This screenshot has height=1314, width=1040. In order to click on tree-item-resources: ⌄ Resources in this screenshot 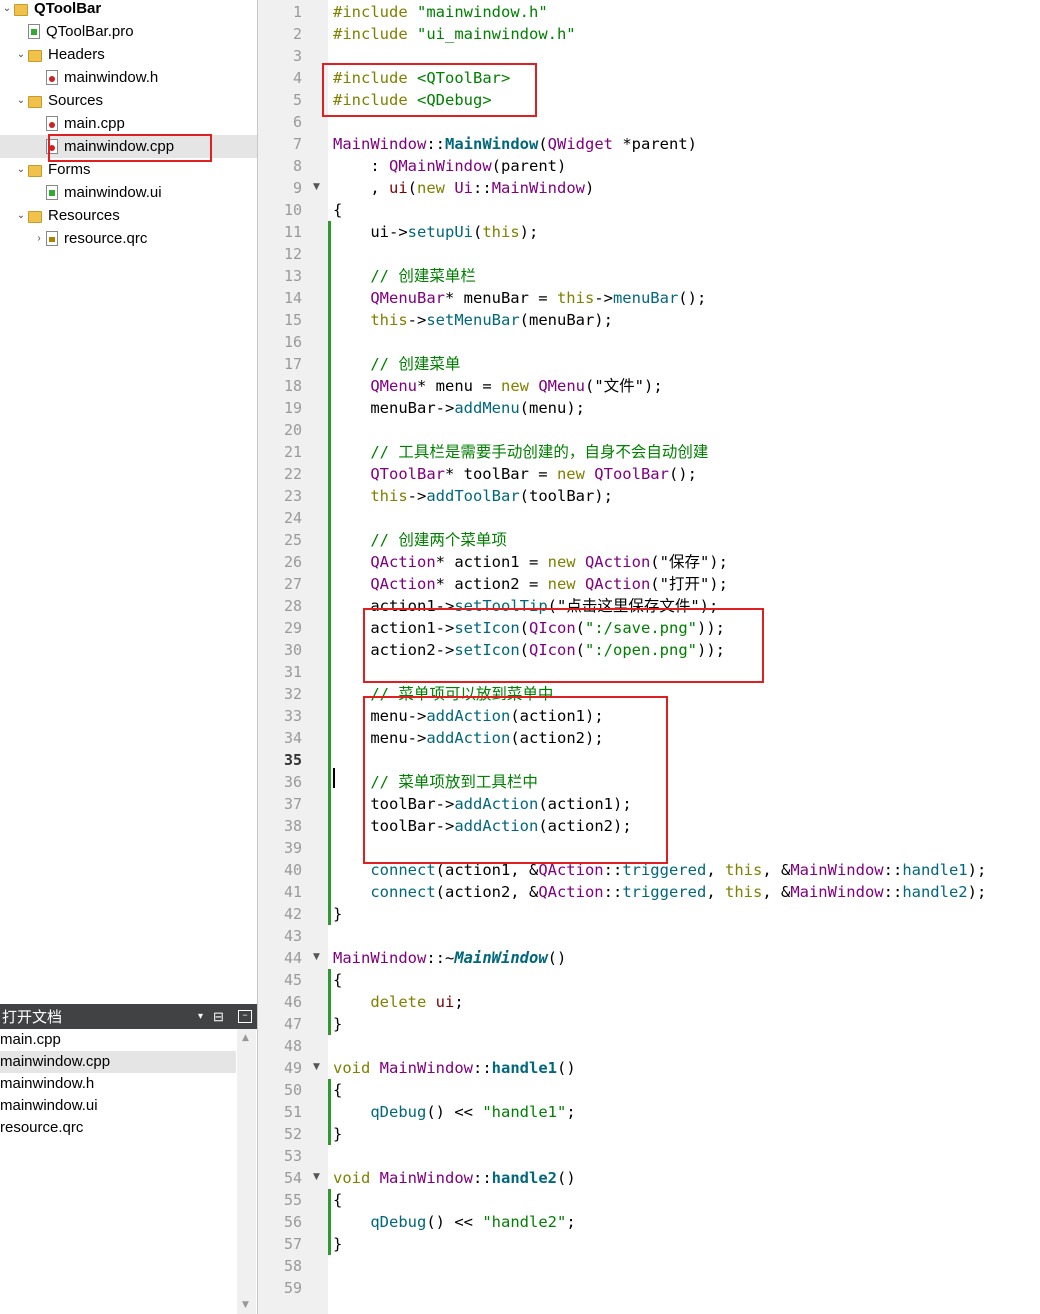, I will do `click(67, 215)`.